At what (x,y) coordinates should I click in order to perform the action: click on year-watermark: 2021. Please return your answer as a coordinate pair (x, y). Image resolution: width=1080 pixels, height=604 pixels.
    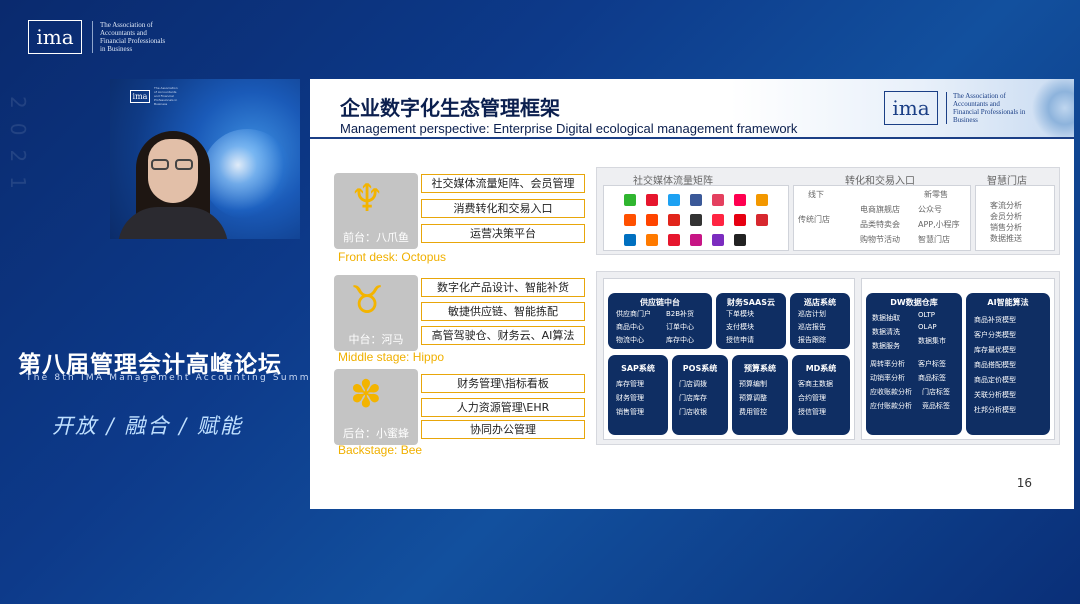
    Looking at the image, I should click on (18, 149).